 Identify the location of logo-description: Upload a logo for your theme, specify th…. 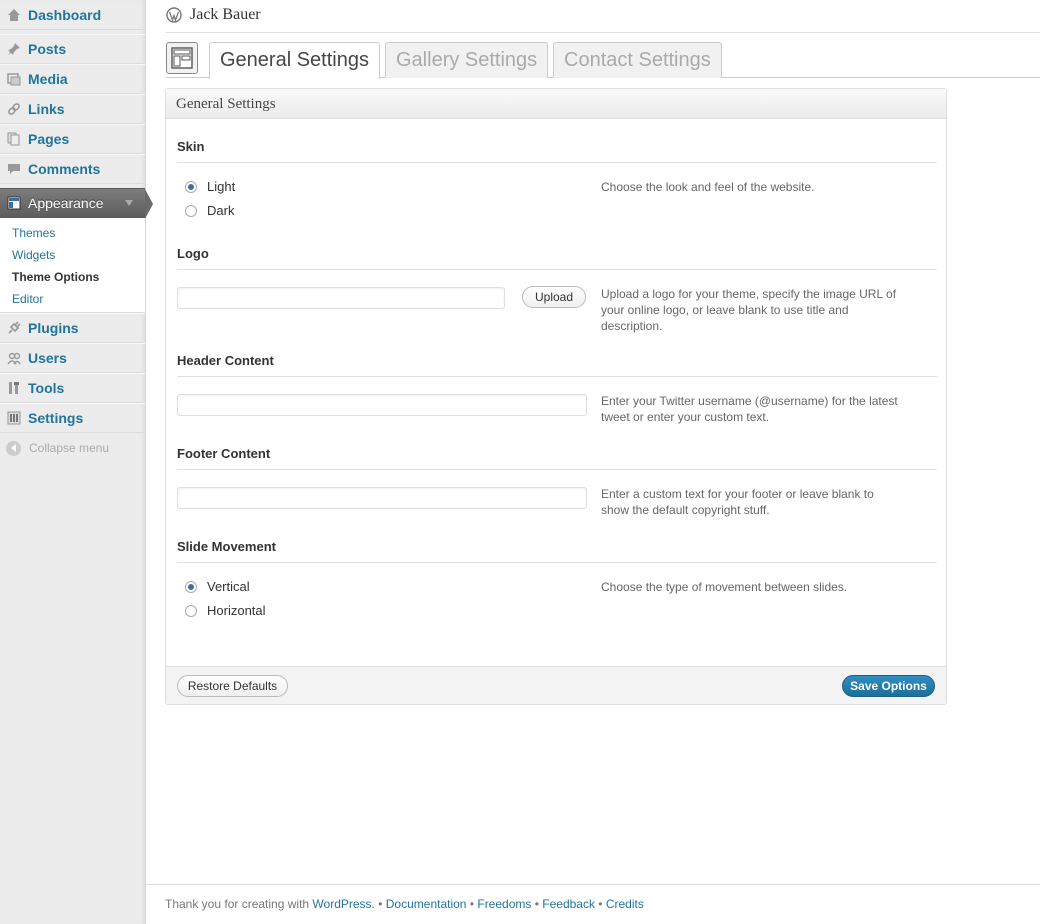
(749, 310).